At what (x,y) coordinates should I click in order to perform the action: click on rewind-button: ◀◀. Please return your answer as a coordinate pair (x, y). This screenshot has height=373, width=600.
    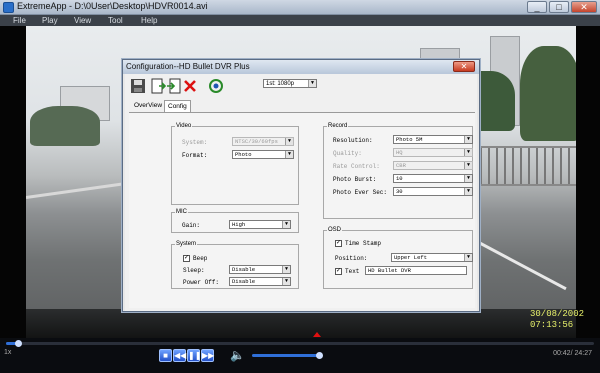
    Looking at the image, I should click on (179, 355).